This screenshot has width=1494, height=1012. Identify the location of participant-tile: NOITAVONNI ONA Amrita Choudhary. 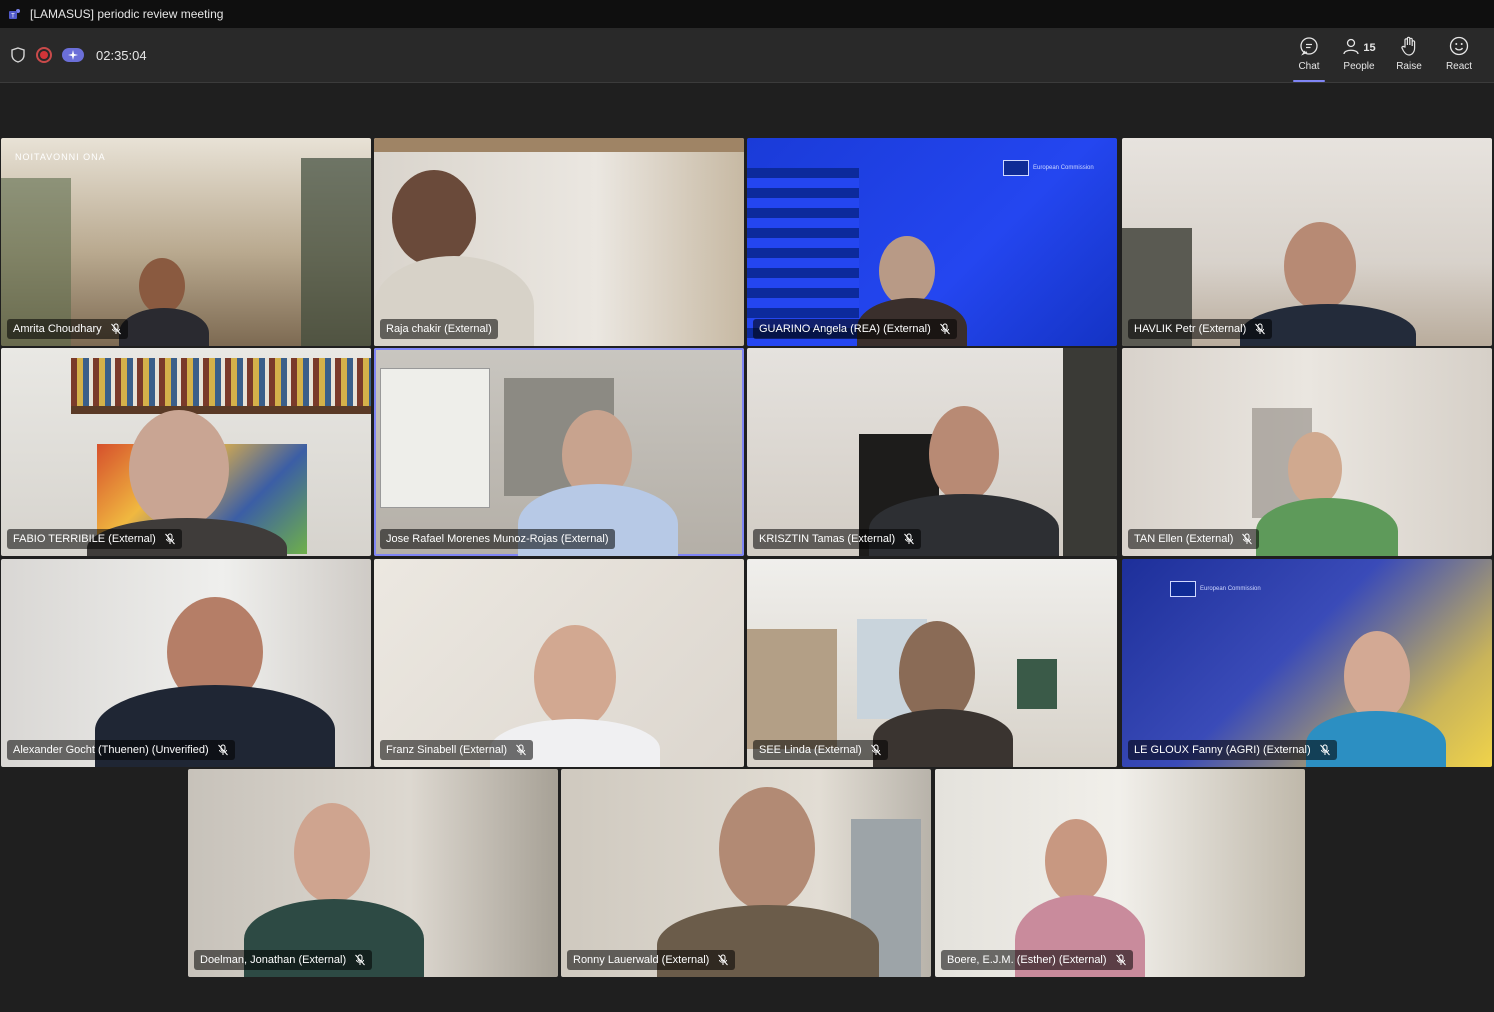
(186, 242).